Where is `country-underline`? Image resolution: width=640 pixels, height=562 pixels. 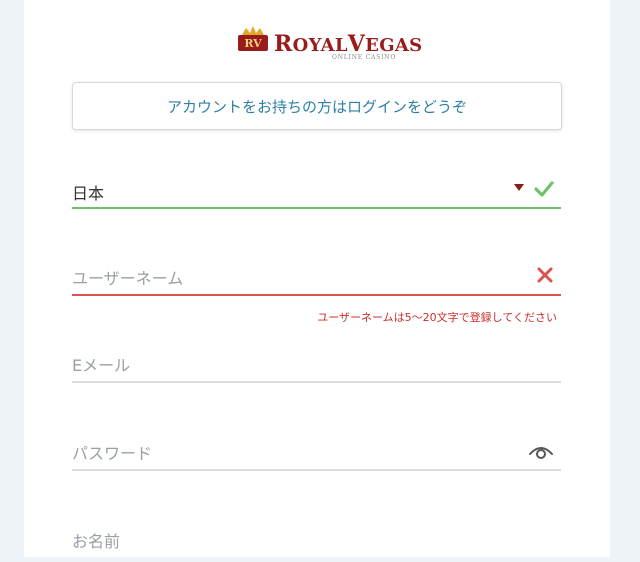
country-underline is located at coordinates (316, 208).